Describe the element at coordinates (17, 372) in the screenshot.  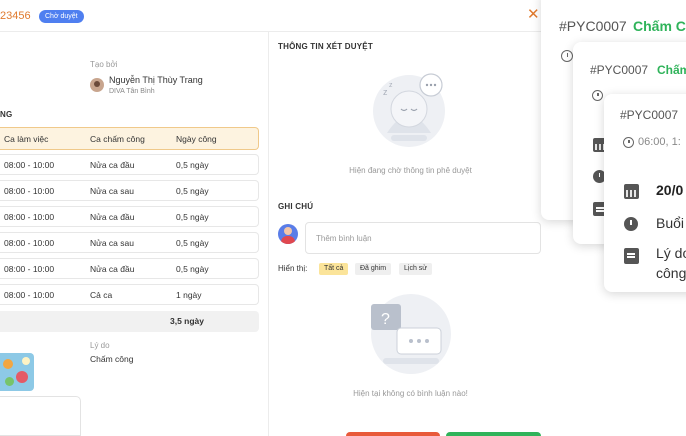
I see `attachment-thumbnail` at that location.